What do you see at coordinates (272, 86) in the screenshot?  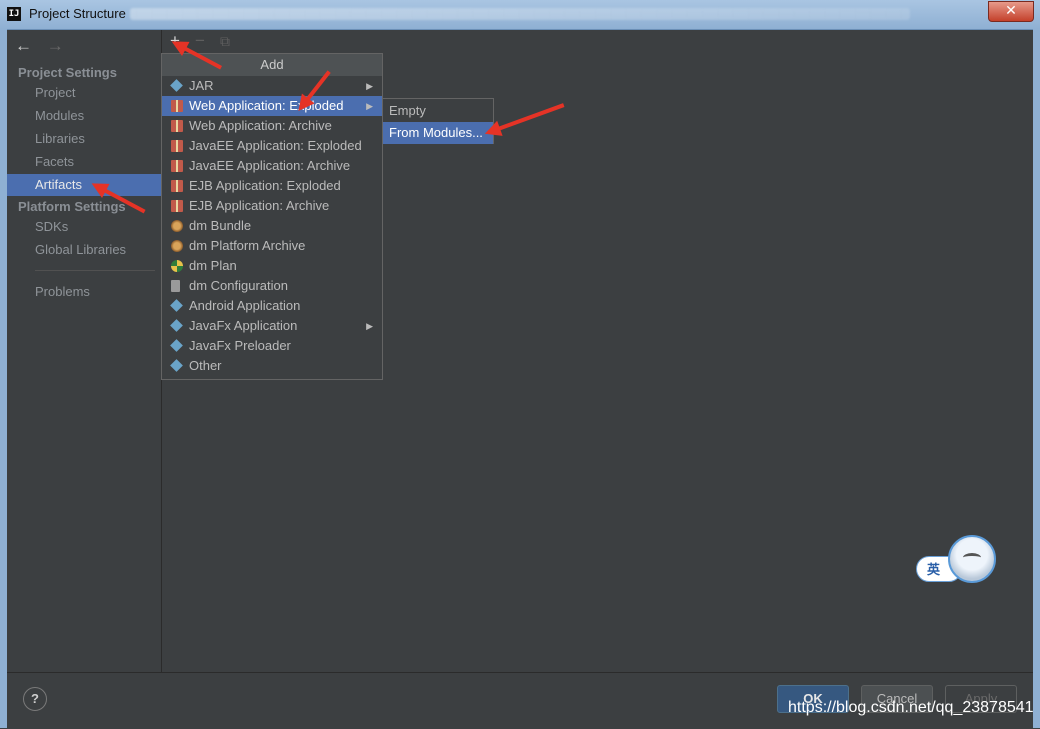 I see `add-menu-item: JAR ▶` at bounding box center [272, 86].